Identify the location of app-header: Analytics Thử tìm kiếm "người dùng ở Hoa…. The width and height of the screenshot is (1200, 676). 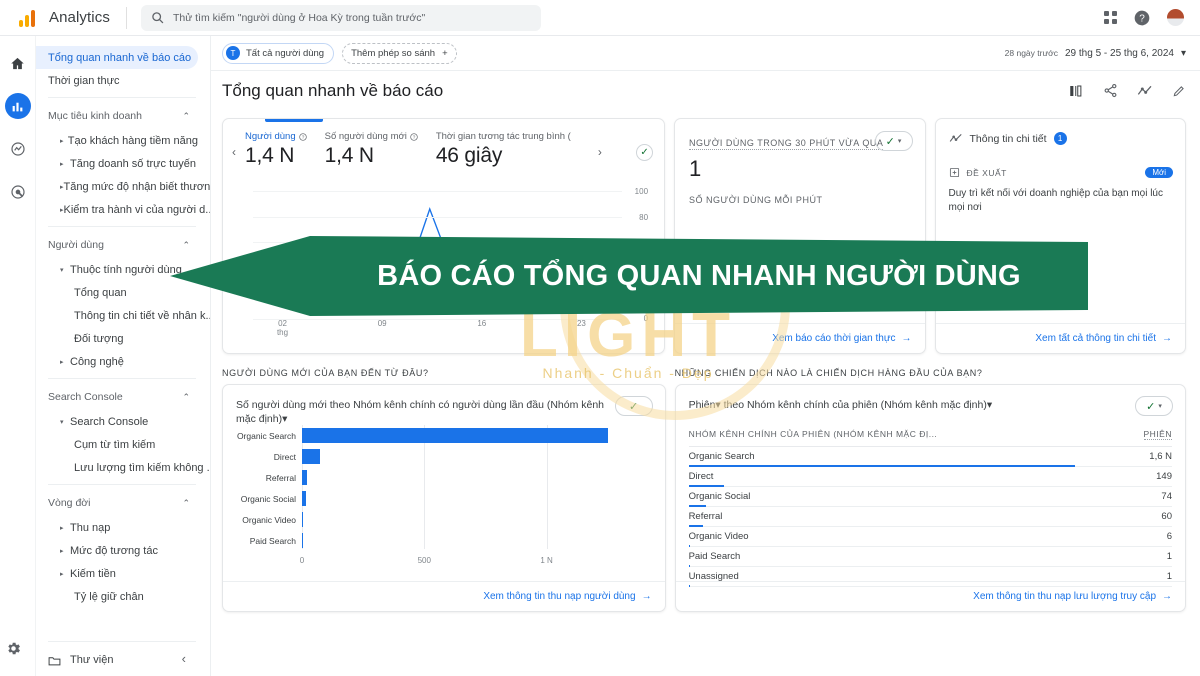
(600, 18).